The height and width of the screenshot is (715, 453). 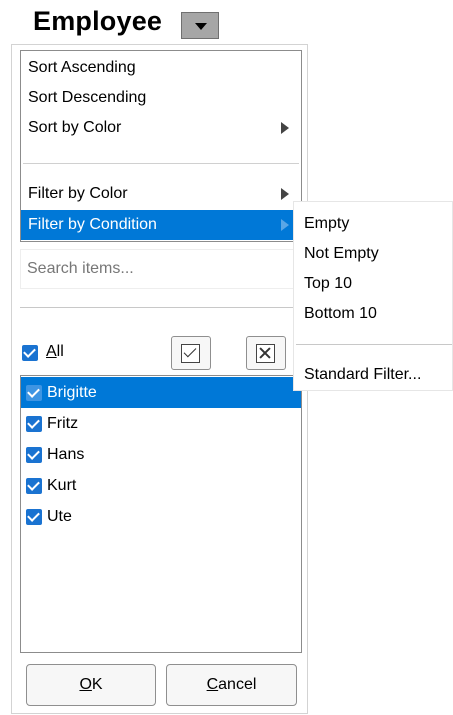 What do you see at coordinates (161, 454) in the screenshot?
I see `list-item: Hans` at bounding box center [161, 454].